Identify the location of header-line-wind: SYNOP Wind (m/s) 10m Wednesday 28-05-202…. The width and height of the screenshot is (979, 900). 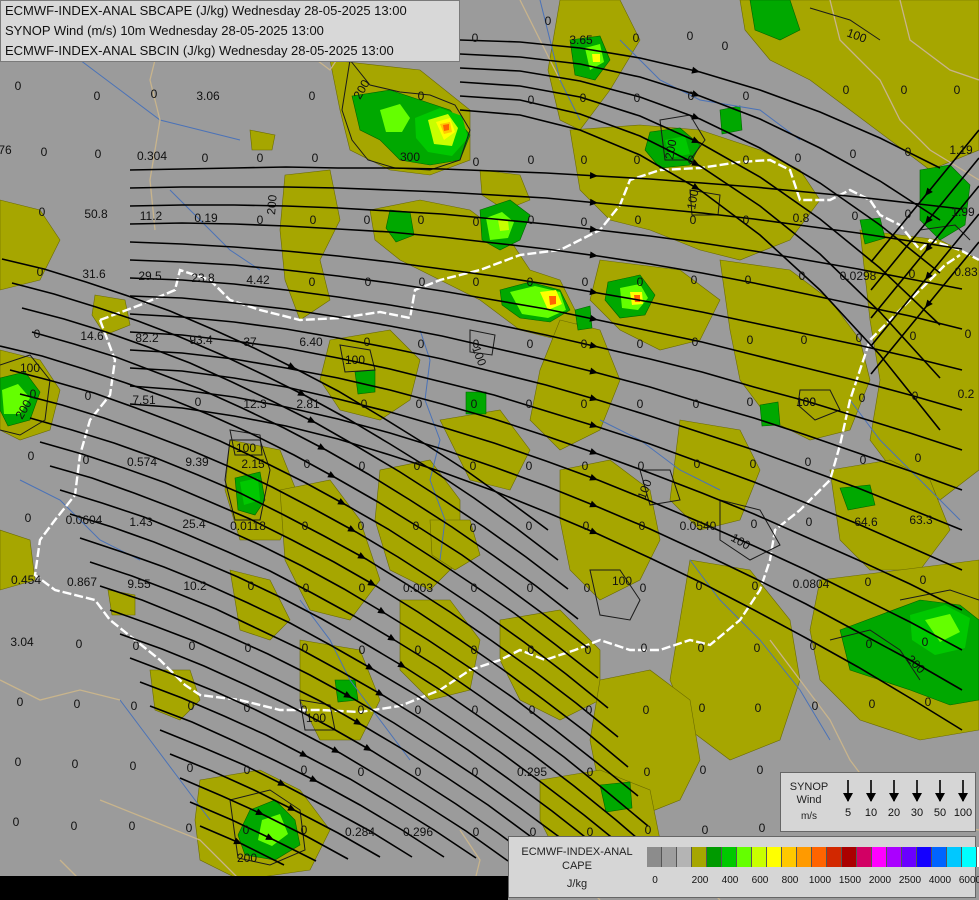
(164, 30).